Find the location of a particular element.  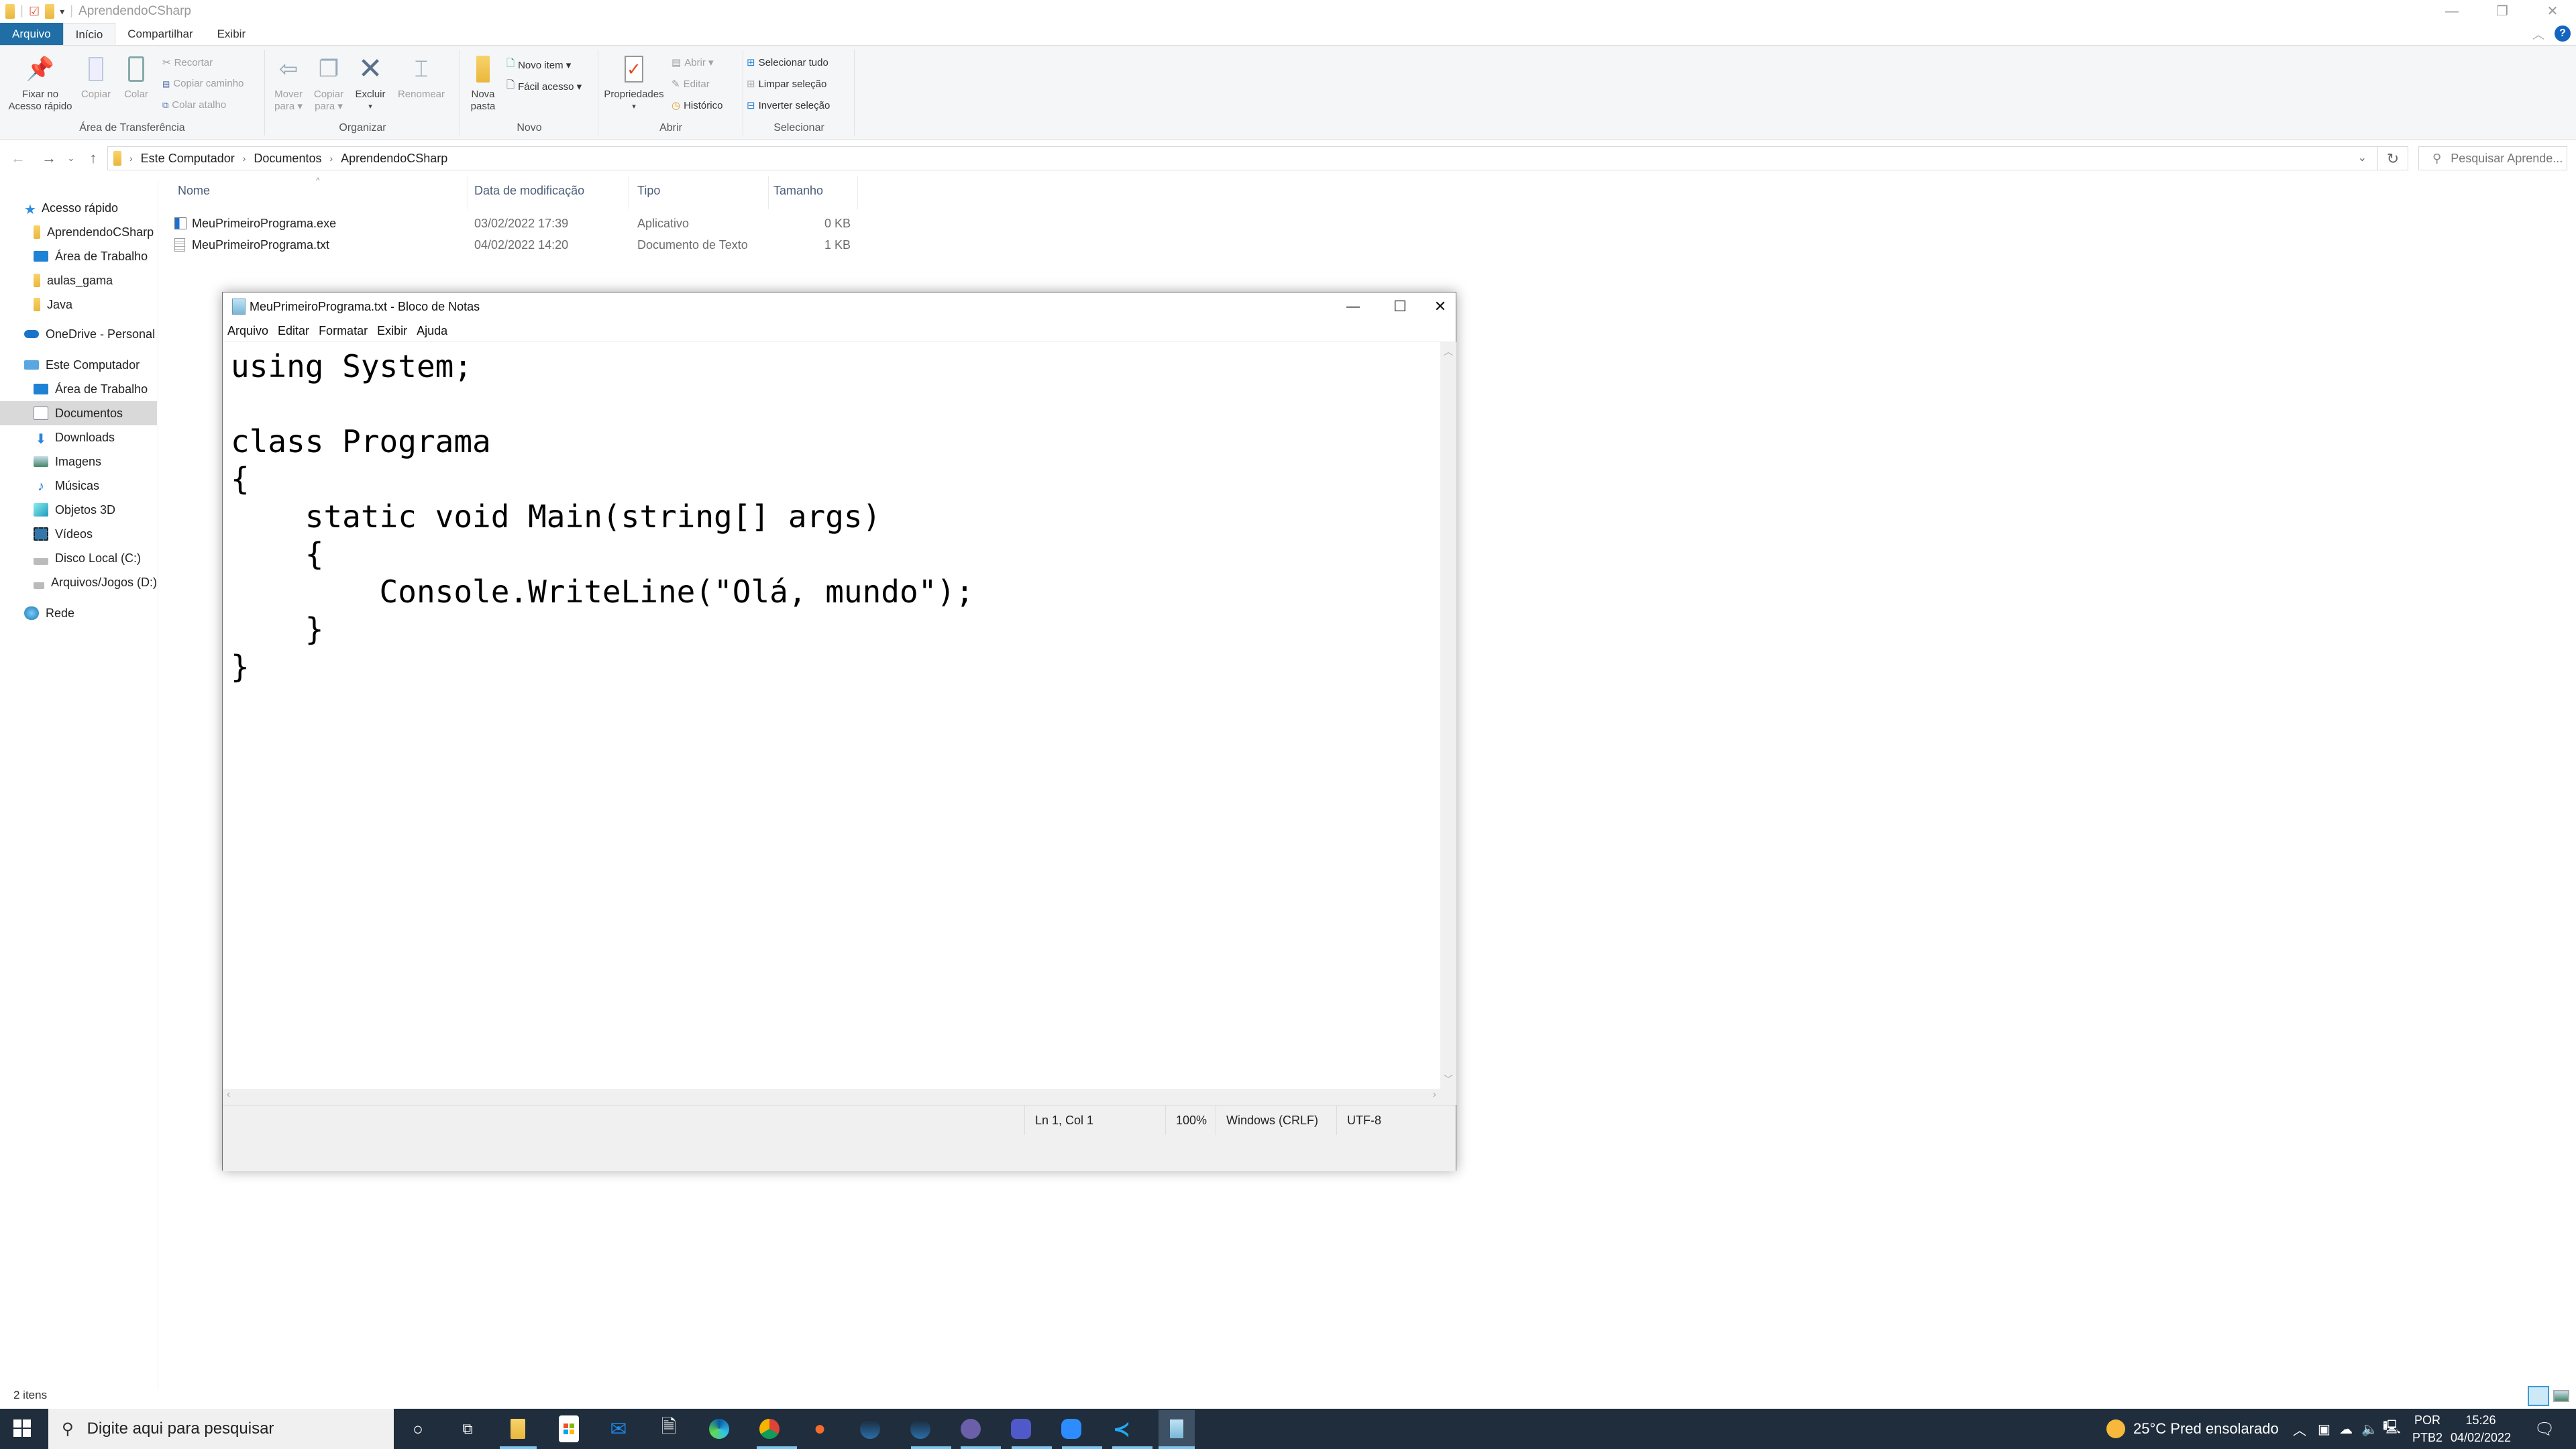

cut-button: ✂ Recortar is located at coordinates (187, 62).